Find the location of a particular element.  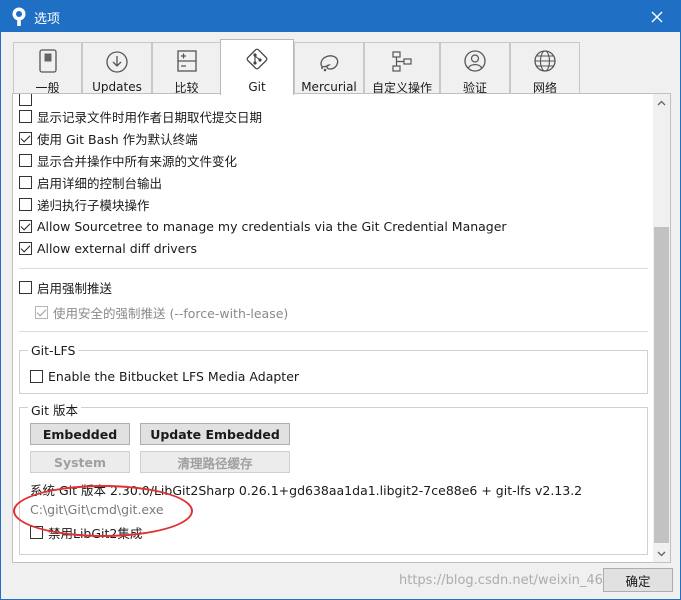

tab-git: Git is located at coordinates (257, 67).